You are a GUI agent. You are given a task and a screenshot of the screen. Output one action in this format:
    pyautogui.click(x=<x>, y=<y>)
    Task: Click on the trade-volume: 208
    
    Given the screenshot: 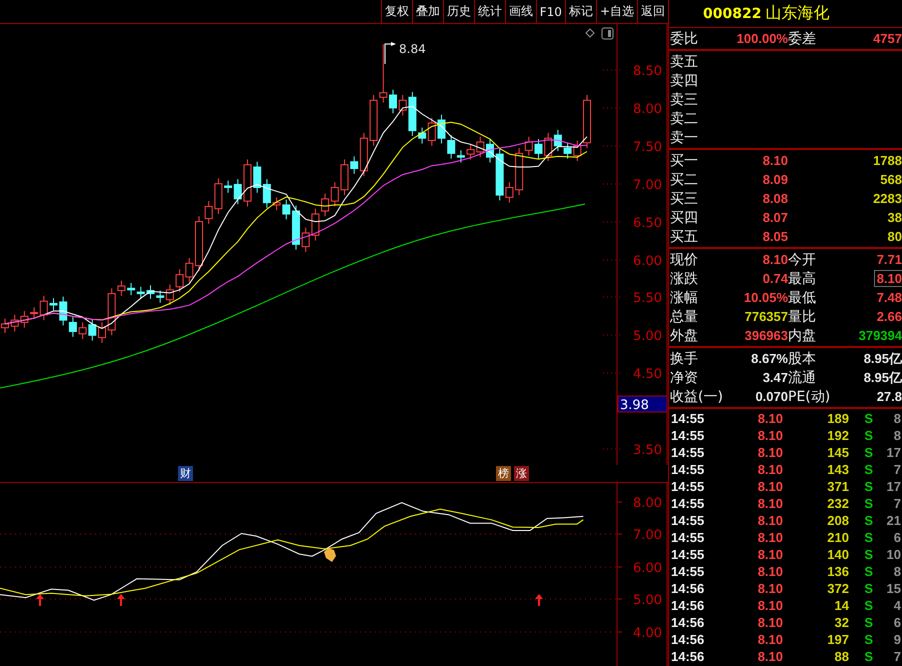 What is the action you would take?
    pyautogui.click(x=837, y=520)
    